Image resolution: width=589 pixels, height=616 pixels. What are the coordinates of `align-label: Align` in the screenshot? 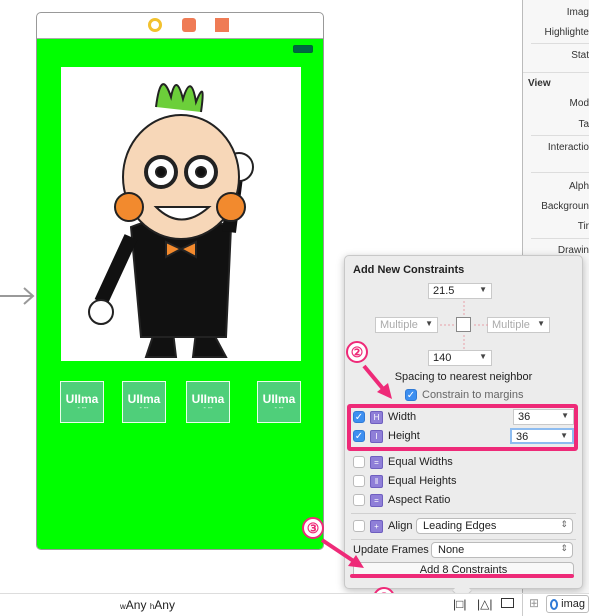 It's located at (400, 526).